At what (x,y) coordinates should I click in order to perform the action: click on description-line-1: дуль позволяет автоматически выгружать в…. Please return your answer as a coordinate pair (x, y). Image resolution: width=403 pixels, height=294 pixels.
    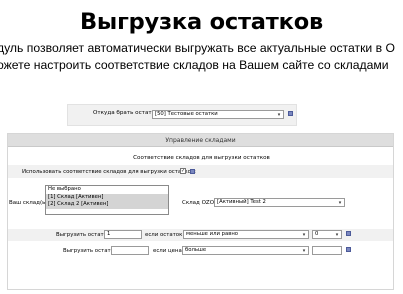
    Looking at the image, I should click on (197, 48).